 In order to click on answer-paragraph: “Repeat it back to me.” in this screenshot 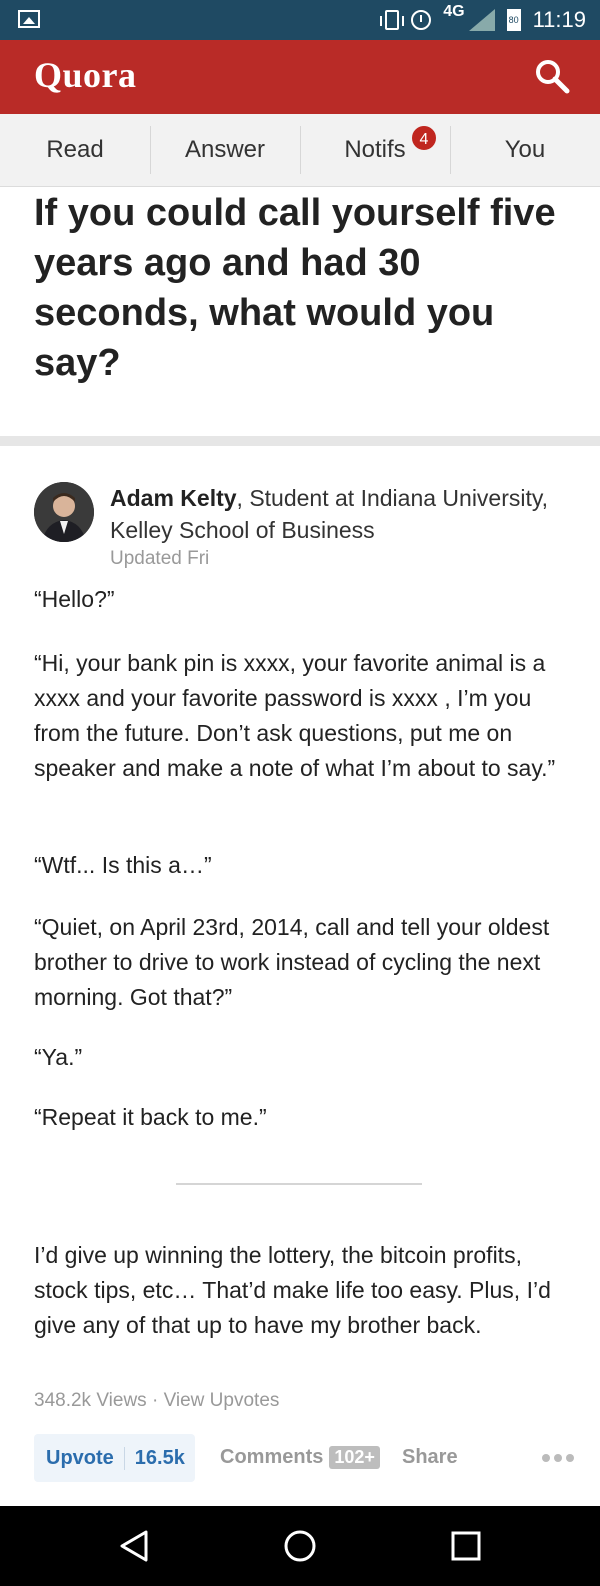, I will do `click(150, 1117)`.